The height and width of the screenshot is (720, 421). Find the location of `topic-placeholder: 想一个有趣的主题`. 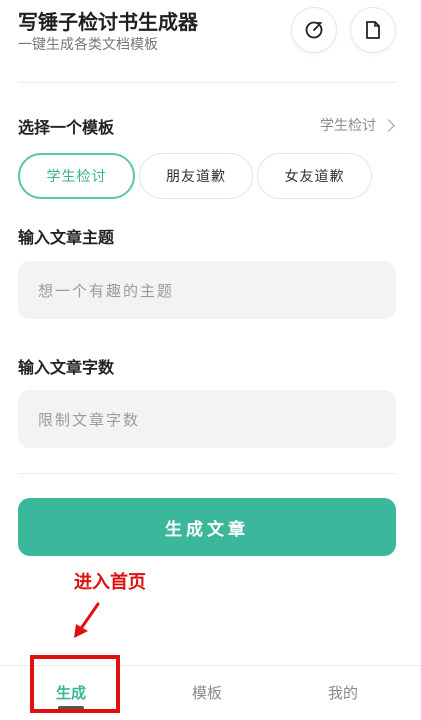

topic-placeholder: 想一个有趣的主题 is located at coordinates (106, 290).